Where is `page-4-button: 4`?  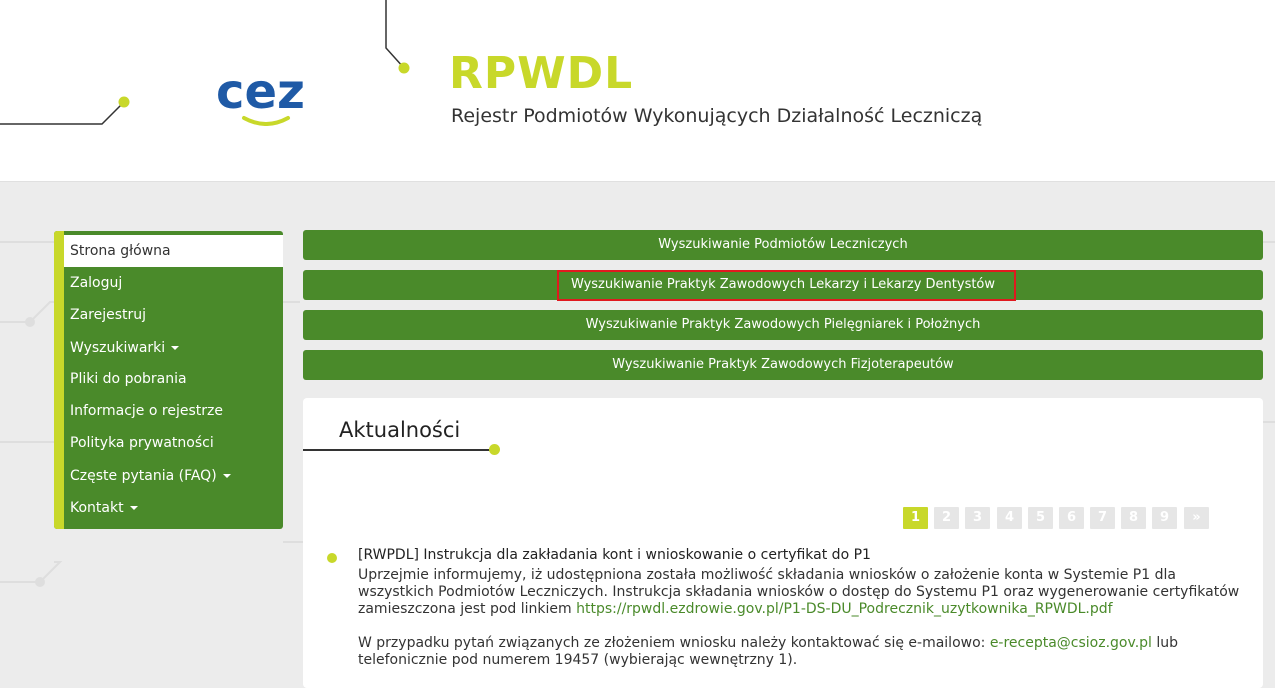 page-4-button: 4 is located at coordinates (1009, 518).